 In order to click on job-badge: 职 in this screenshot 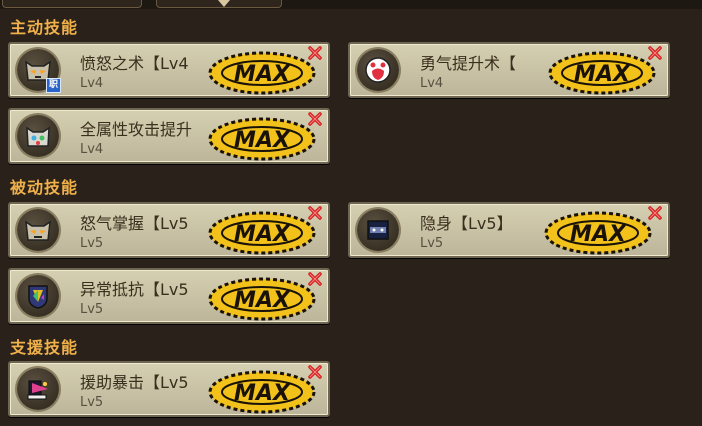, I will do `click(53, 85)`.